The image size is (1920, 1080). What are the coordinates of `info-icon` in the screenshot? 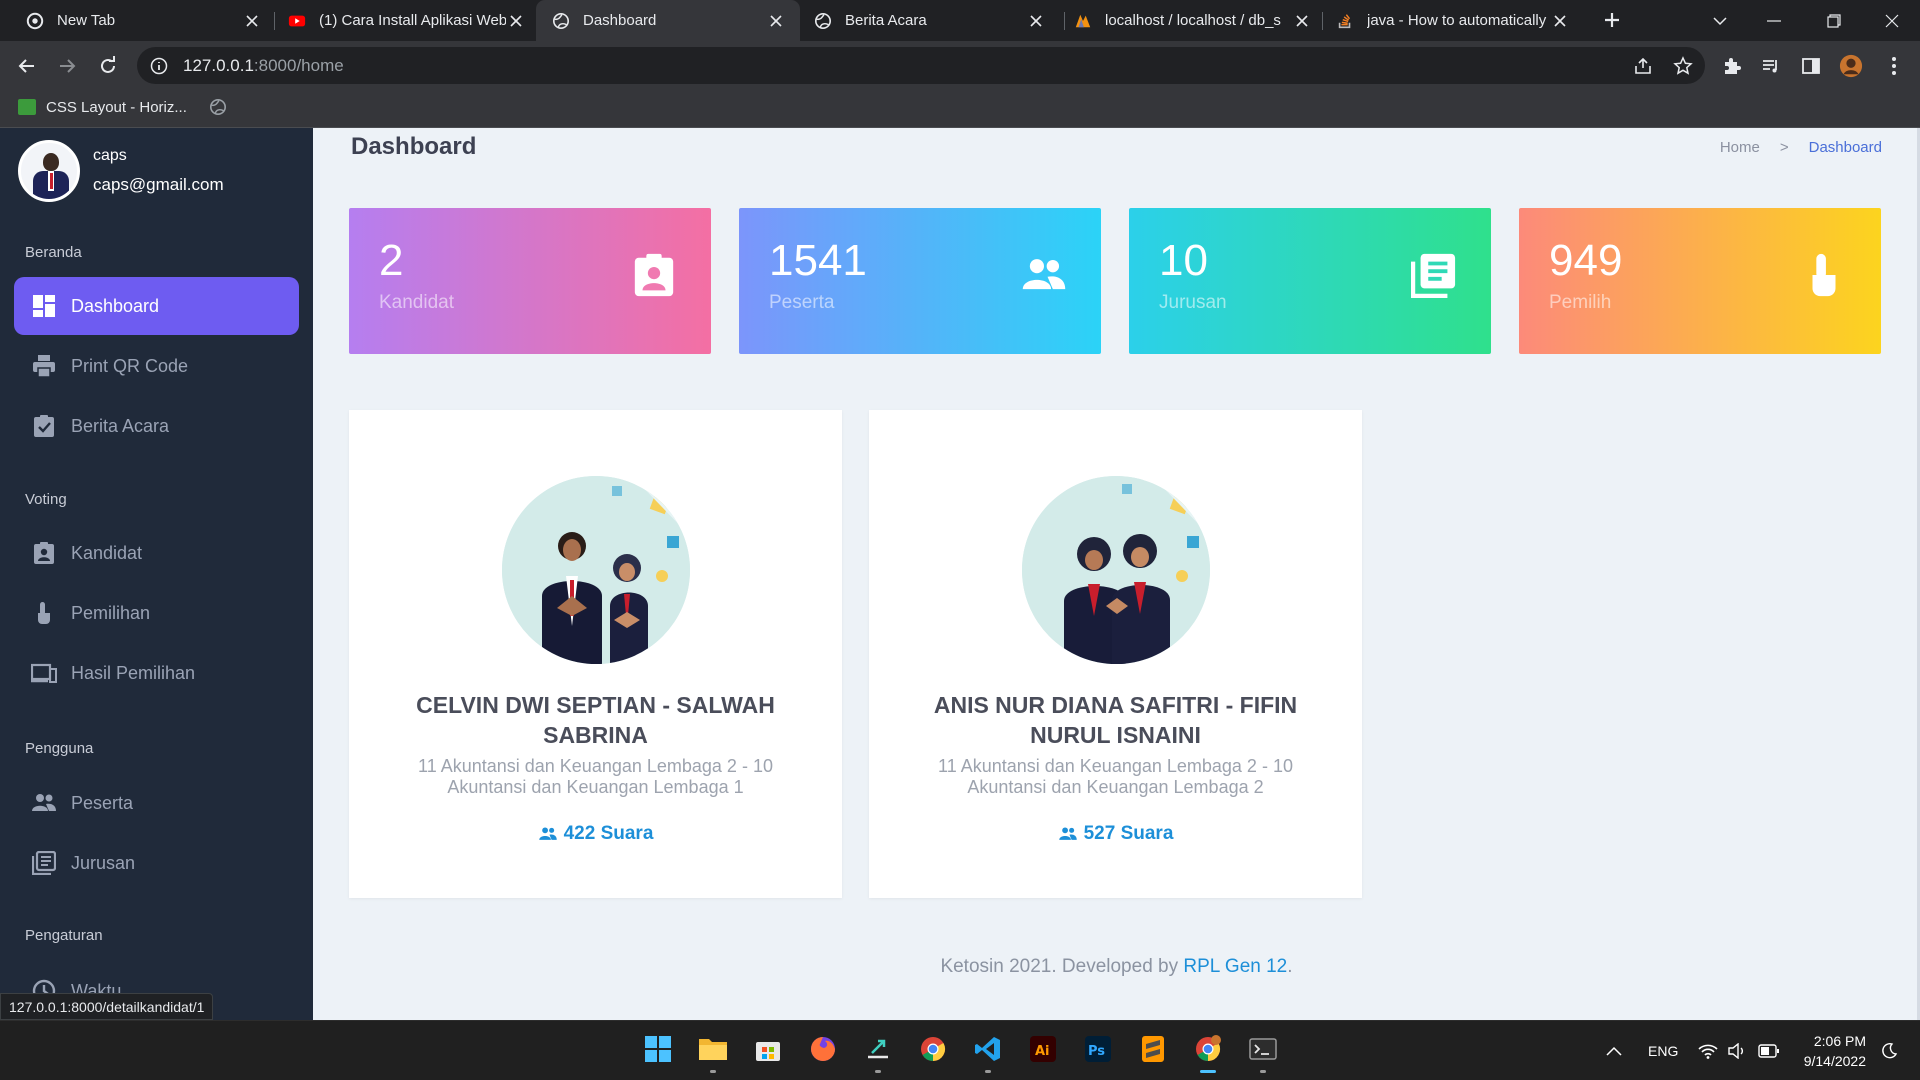 It's located at (159, 66).